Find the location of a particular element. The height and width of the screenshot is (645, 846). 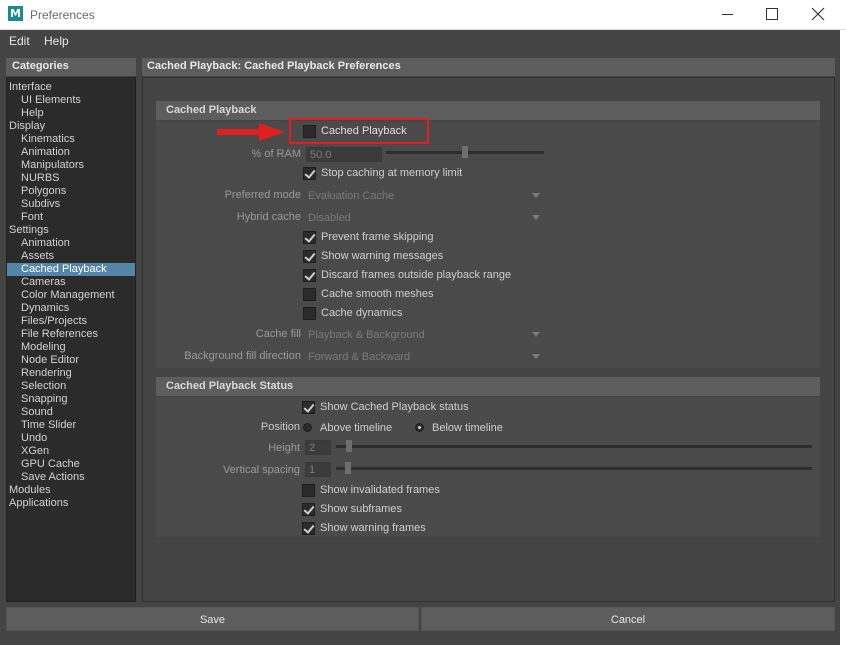

bg-fill-direction-label: Background fill direction is located at coordinates (242, 356).